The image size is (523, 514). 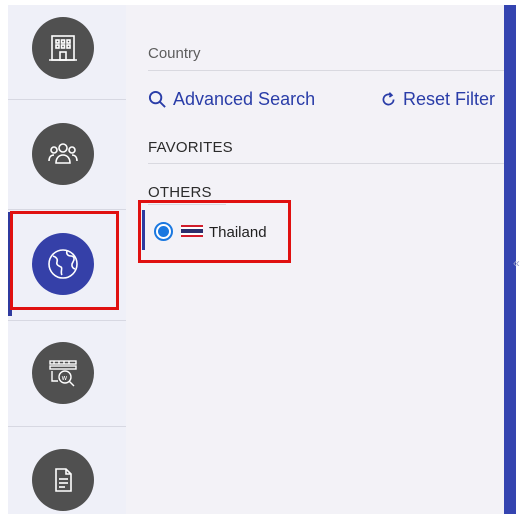 What do you see at coordinates (244, 99) in the screenshot?
I see `advanced-search-label: Advanced Search` at bounding box center [244, 99].